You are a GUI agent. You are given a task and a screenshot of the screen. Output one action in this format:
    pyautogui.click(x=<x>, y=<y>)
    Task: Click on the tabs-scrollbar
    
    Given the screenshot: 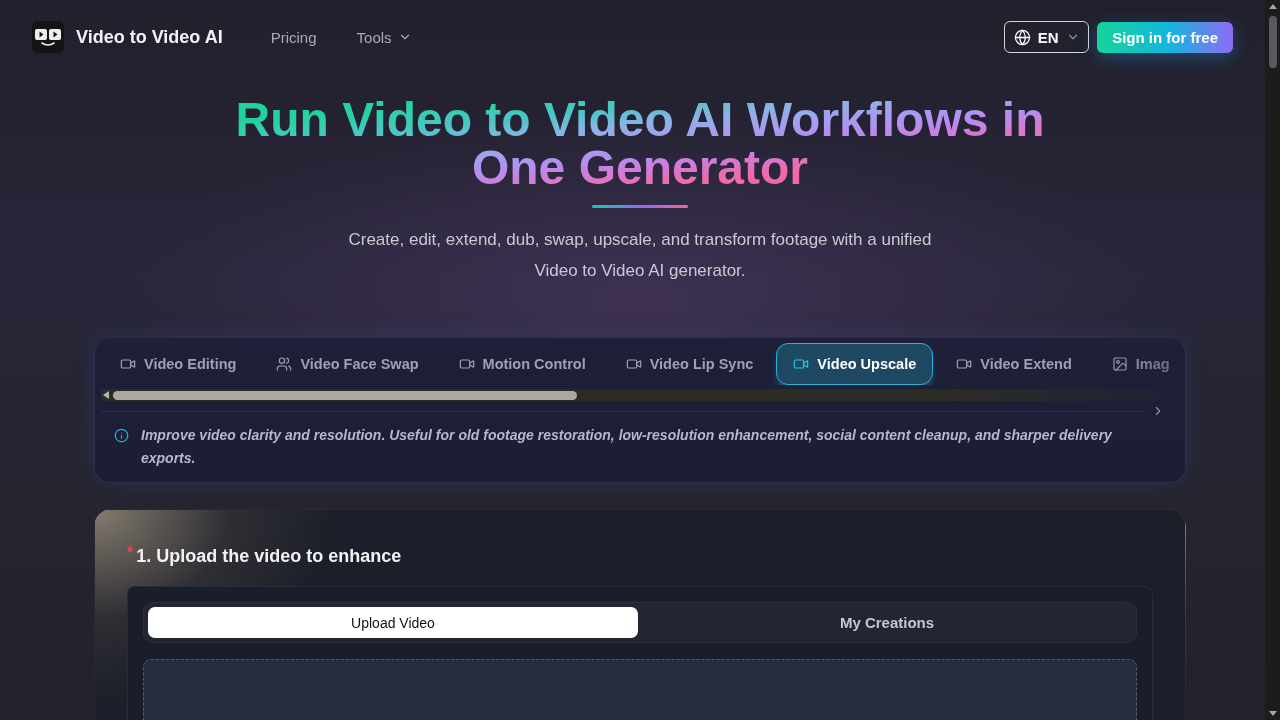 What is the action you would take?
    pyautogui.click(x=630, y=395)
    